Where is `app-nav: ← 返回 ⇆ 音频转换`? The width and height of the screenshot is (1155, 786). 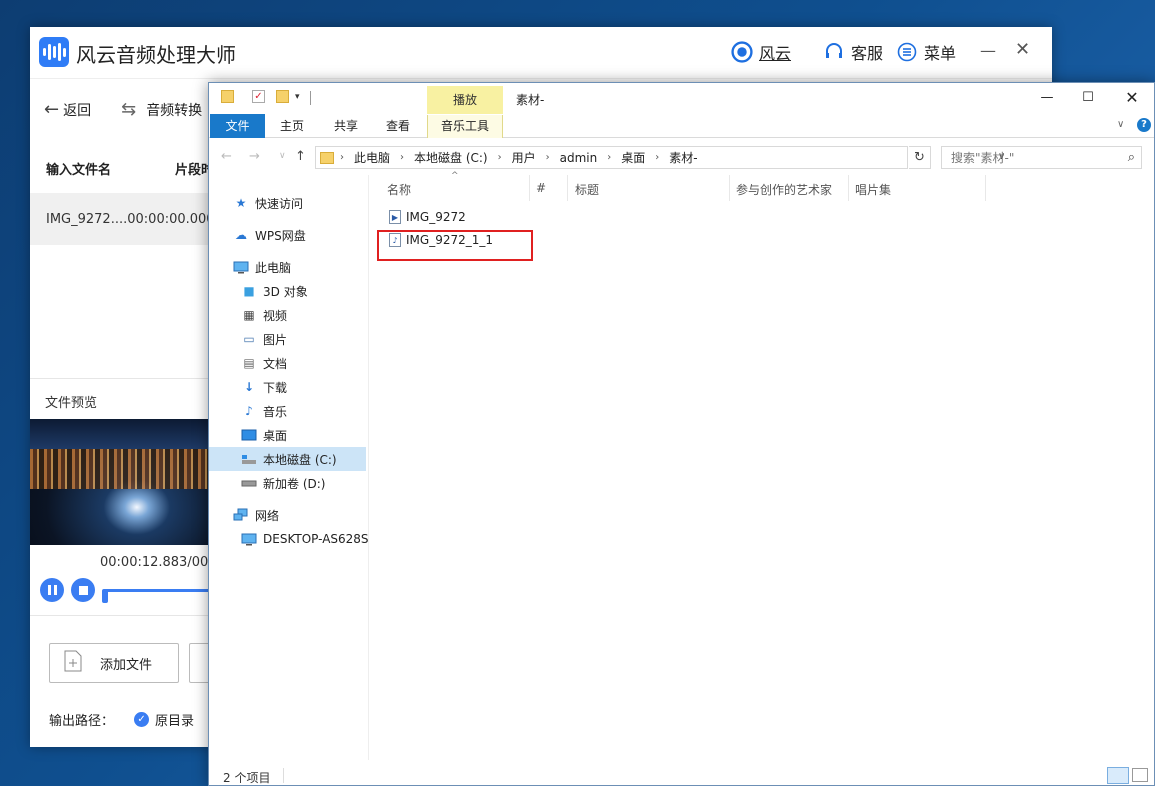
app-nav: ← 返回 ⇆ 音频转换 is located at coordinates (123, 109).